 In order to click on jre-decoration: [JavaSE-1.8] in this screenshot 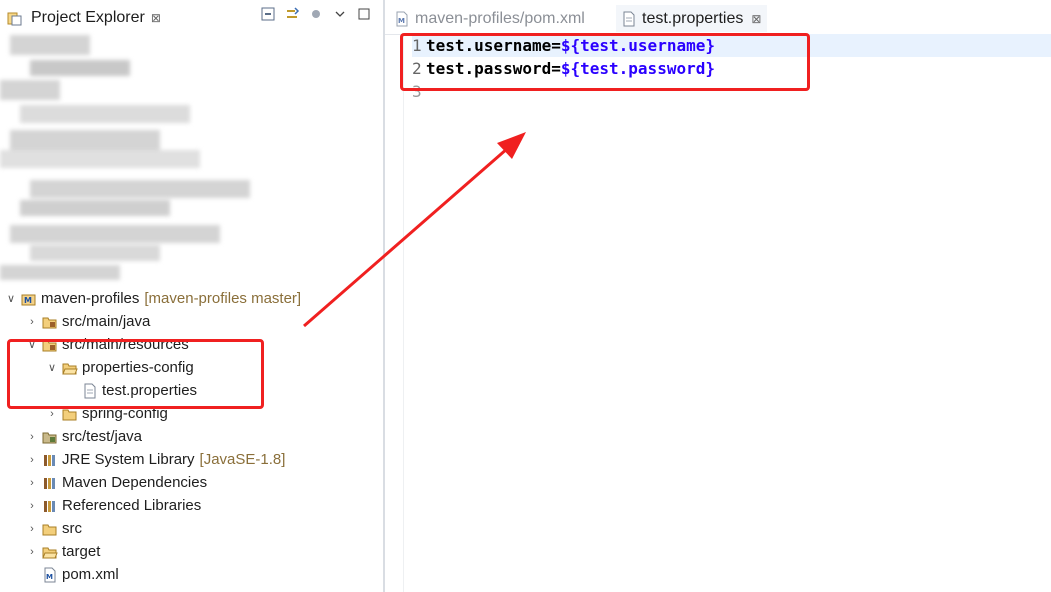, I will do `click(242, 459)`.